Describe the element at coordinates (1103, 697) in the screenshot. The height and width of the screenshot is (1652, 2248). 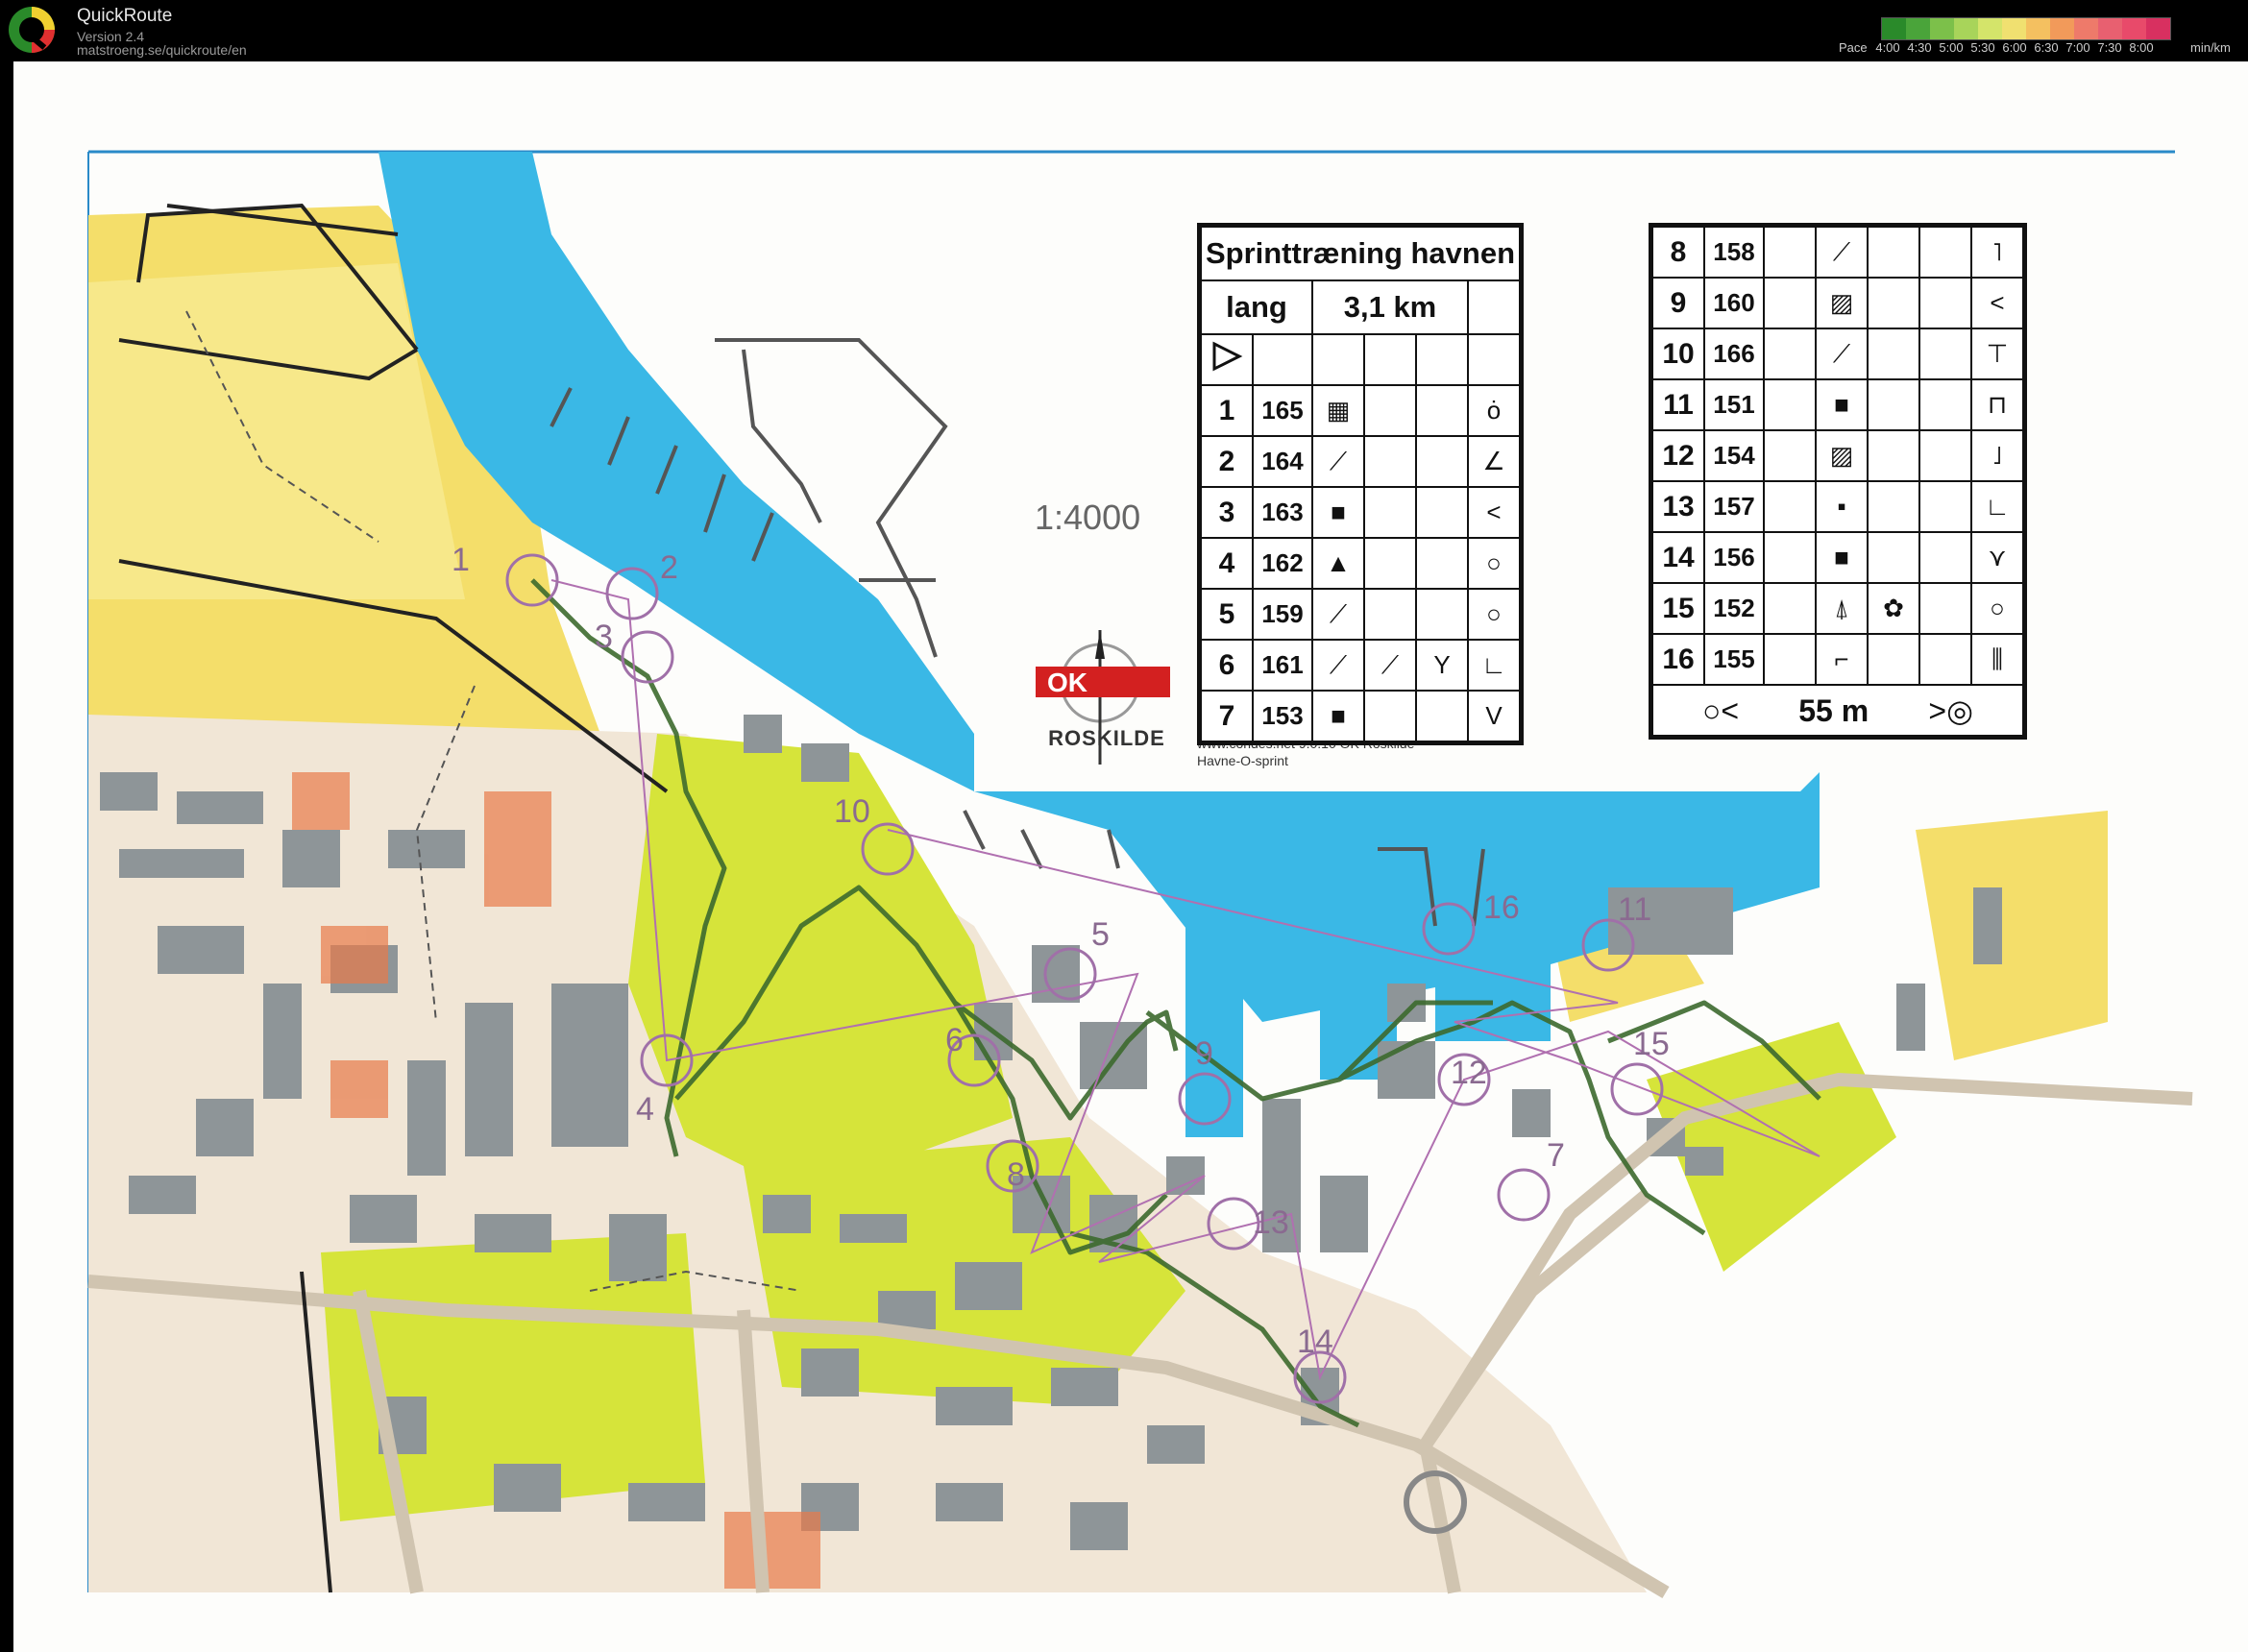
I see `club-logo-icon: OK` at that location.